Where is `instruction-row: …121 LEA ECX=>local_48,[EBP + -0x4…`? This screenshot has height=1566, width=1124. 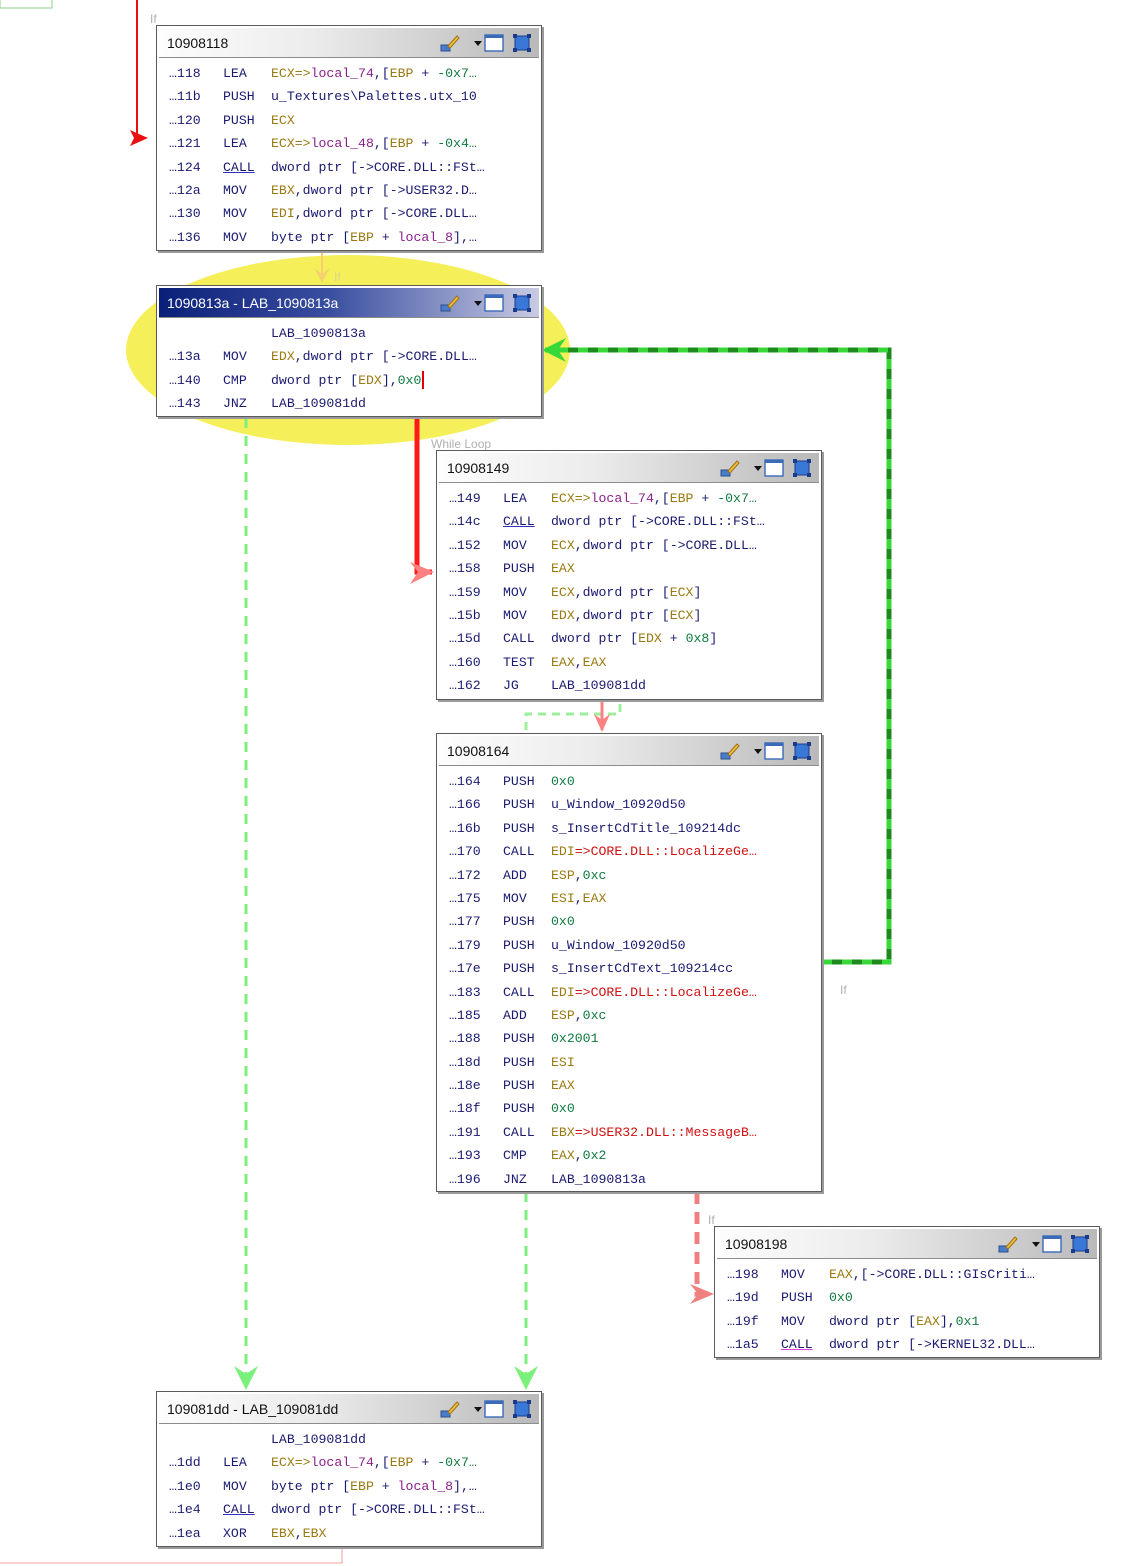 instruction-row: …121 LEA ECX=>local_48,[EBP + -0x4… is located at coordinates (349, 143).